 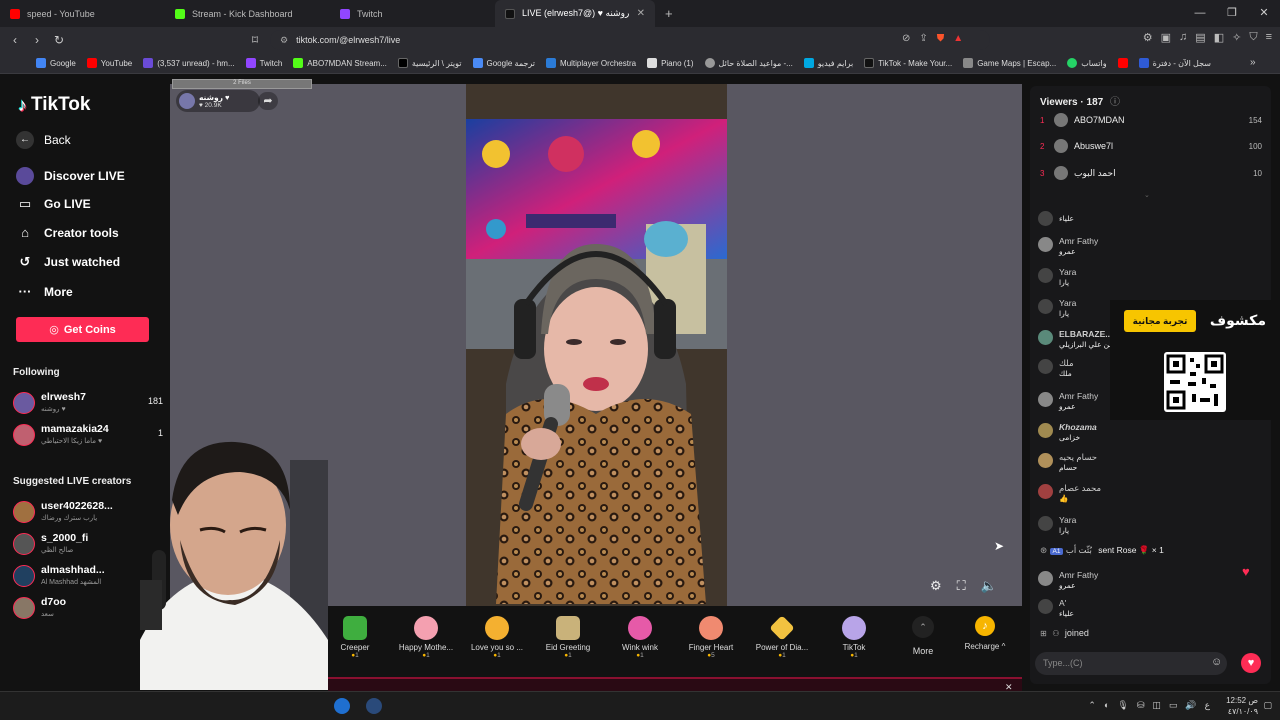 What do you see at coordinates (669, 13) in the screenshot?
I see `new-tab-button: +` at bounding box center [669, 13].